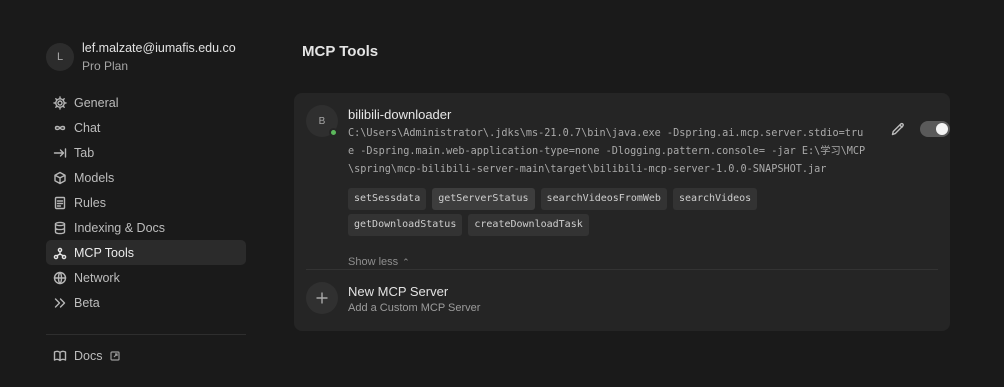 Image resolution: width=1004 pixels, height=387 pixels. I want to click on sidebar-item-label: Network, so click(97, 277).